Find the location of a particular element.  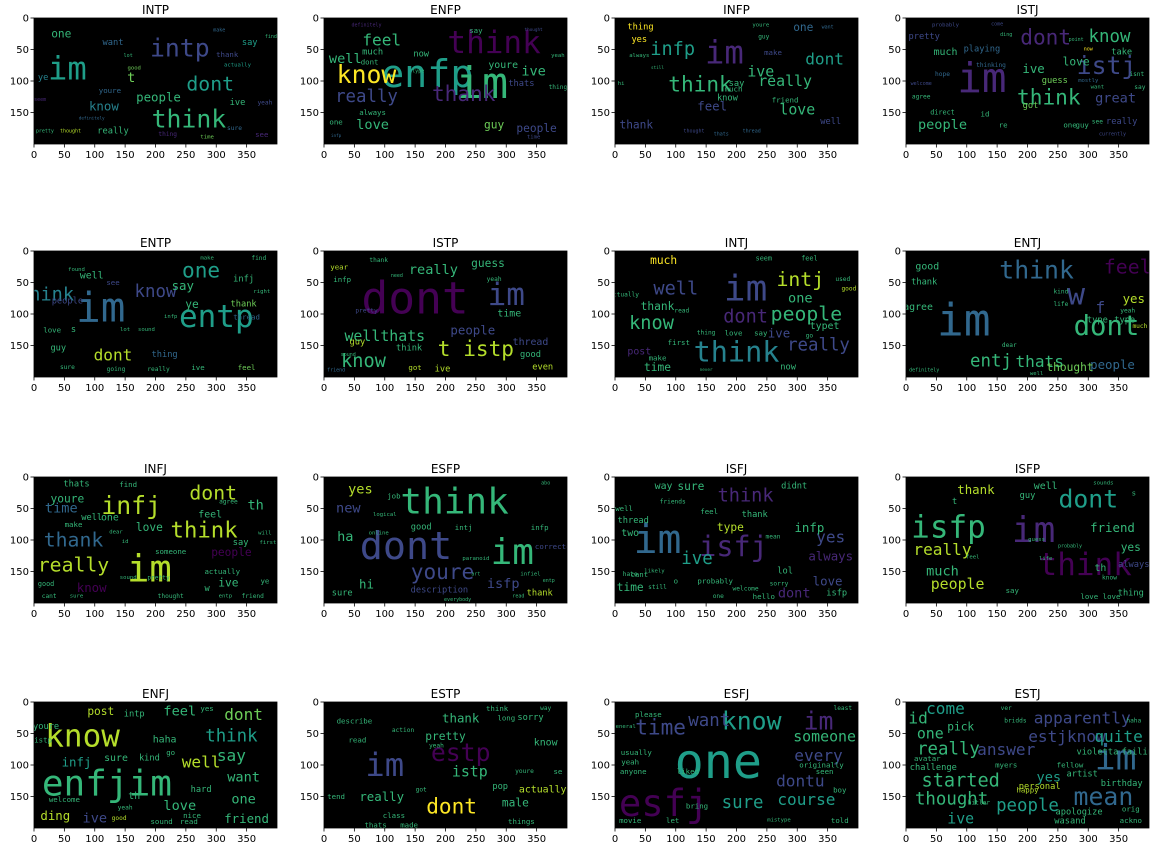

word-yes: yes is located at coordinates (639, 40).